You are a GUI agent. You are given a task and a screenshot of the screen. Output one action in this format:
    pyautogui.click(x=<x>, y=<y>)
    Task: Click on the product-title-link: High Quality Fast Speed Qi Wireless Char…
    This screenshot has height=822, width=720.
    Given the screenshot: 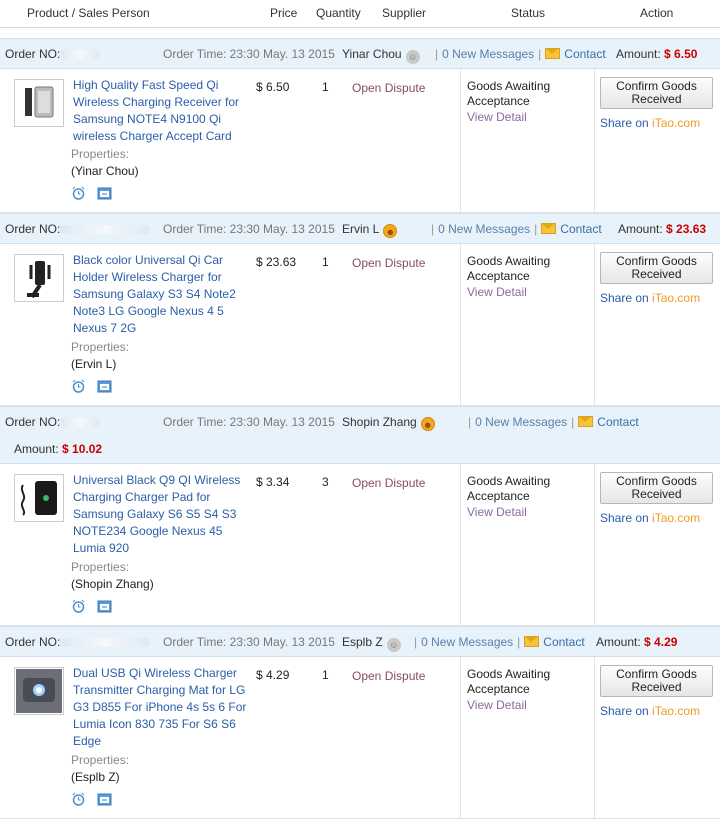 What is the action you would take?
    pyautogui.click(x=160, y=111)
    